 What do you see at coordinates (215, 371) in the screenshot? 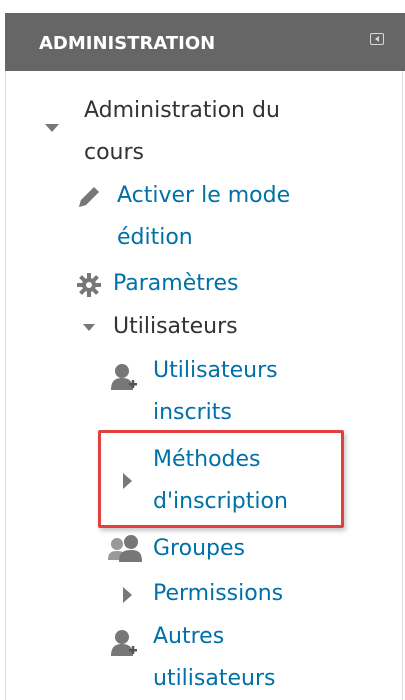
I see `tree-item-enrolled-users-line1: Utilisateurs` at bounding box center [215, 371].